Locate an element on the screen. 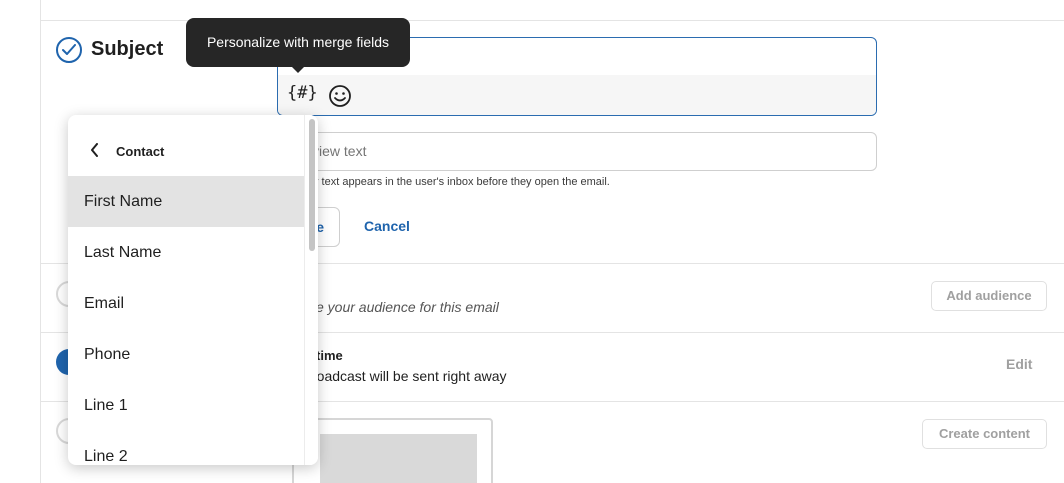  add-audience-button: Add audience is located at coordinates (989, 296).